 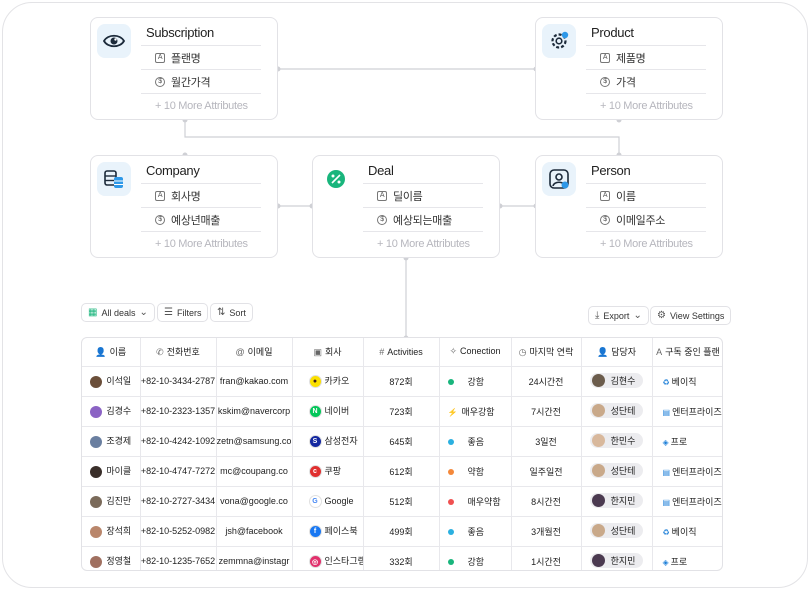 What do you see at coordinates (254, 441) in the screenshot?
I see `cell-email: zetn@samsung.co` at bounding box center [254, 441].